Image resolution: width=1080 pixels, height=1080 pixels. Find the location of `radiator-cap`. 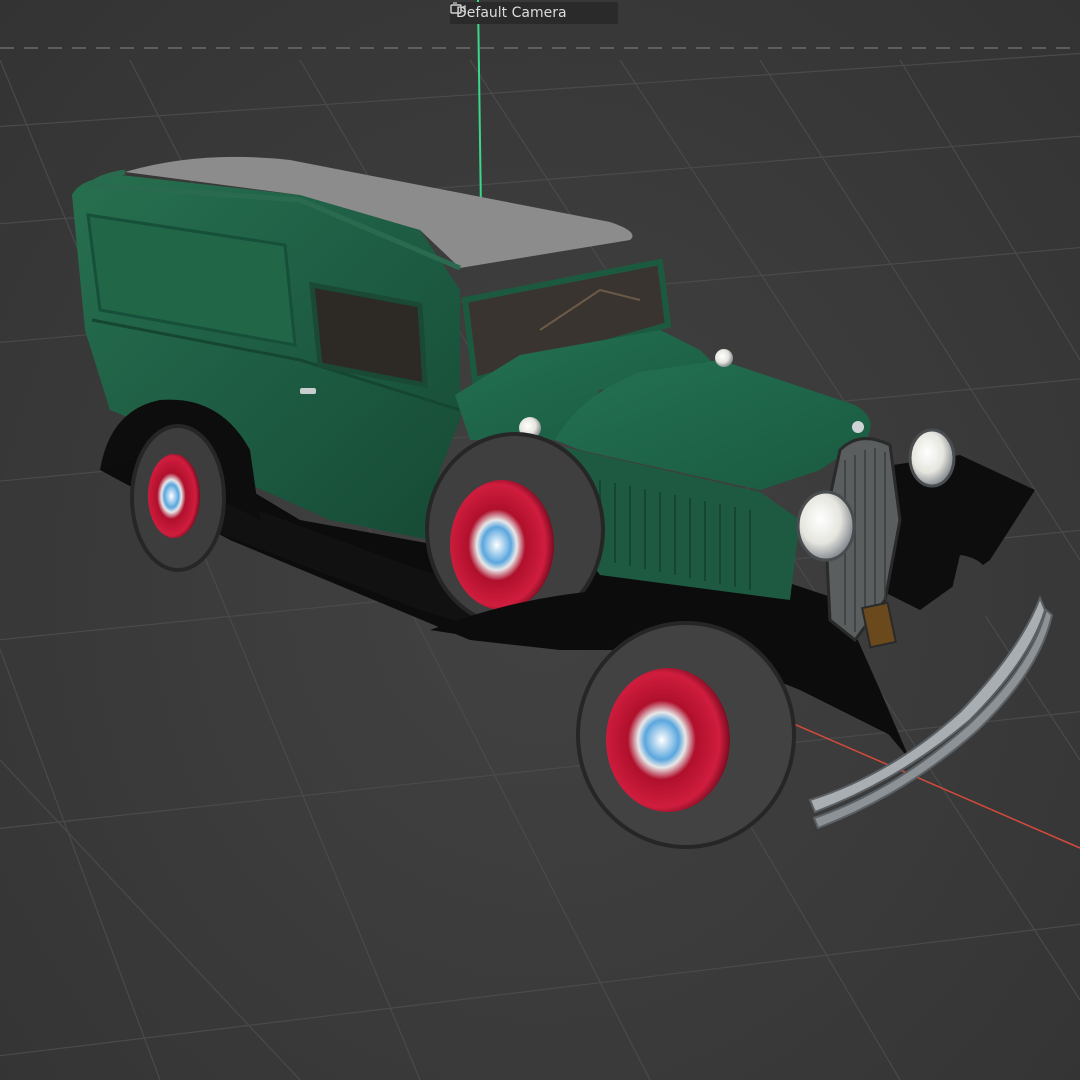

radiator-cap is located at coordinates (858, 427).